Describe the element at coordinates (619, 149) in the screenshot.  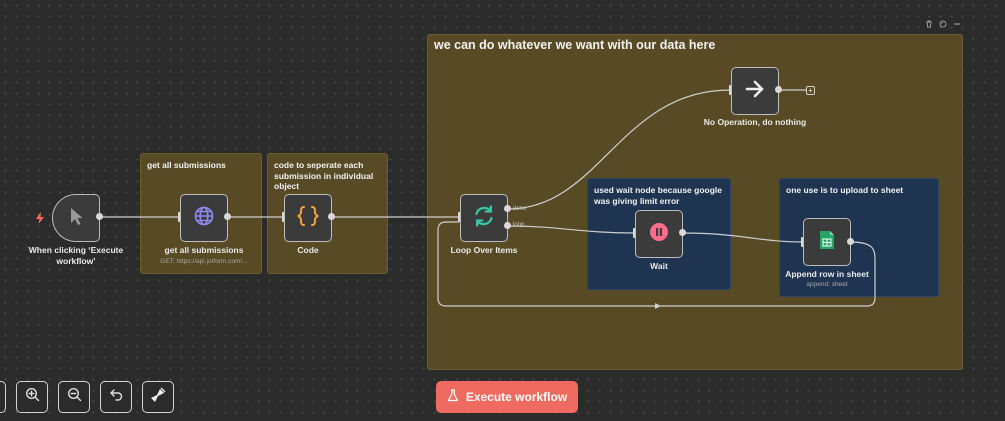
I see `edge-loop-noop` at that location.